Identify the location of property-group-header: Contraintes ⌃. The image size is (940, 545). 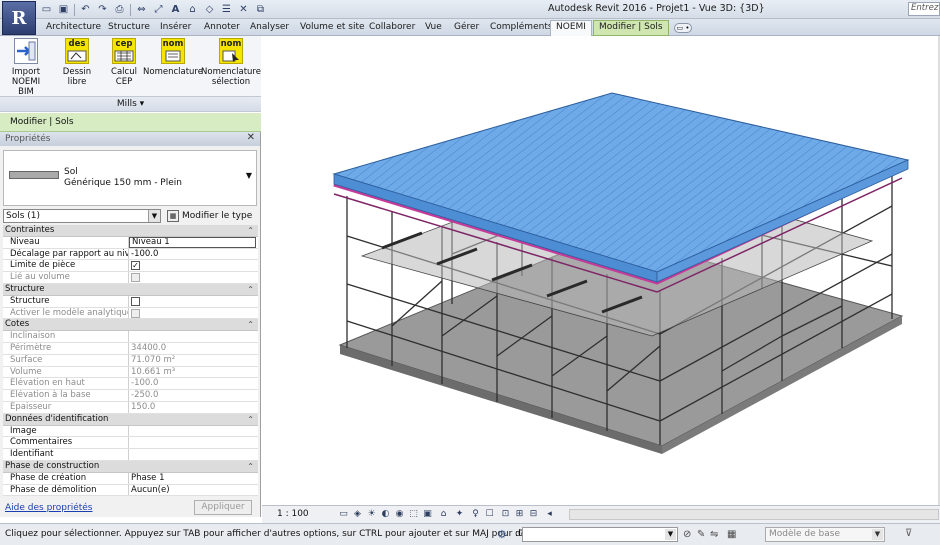
(130, 231).